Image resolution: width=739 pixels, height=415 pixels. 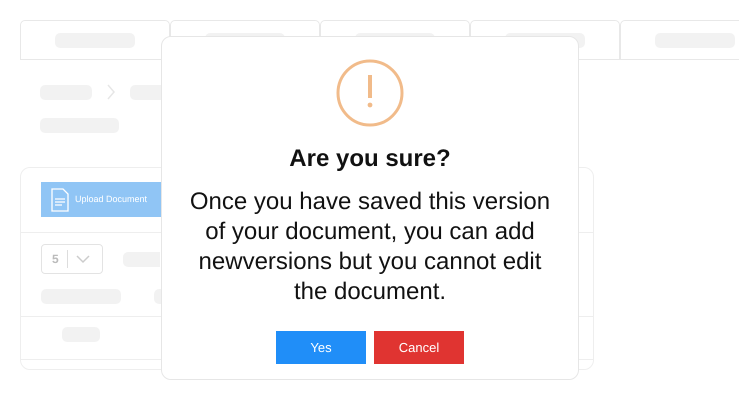 I want to click on tab-placeholder, so click(x=95, y=40).